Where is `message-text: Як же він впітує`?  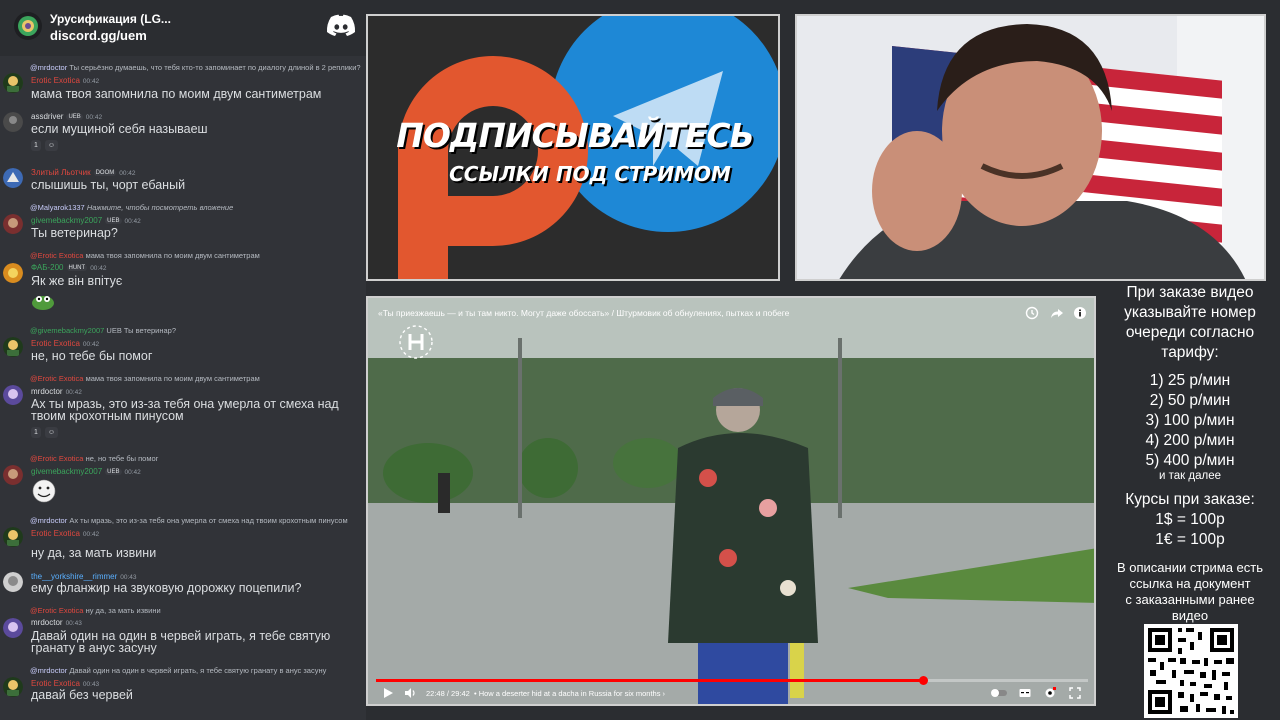 message-text: Як же він впітує is located at coordinates (77, 281).